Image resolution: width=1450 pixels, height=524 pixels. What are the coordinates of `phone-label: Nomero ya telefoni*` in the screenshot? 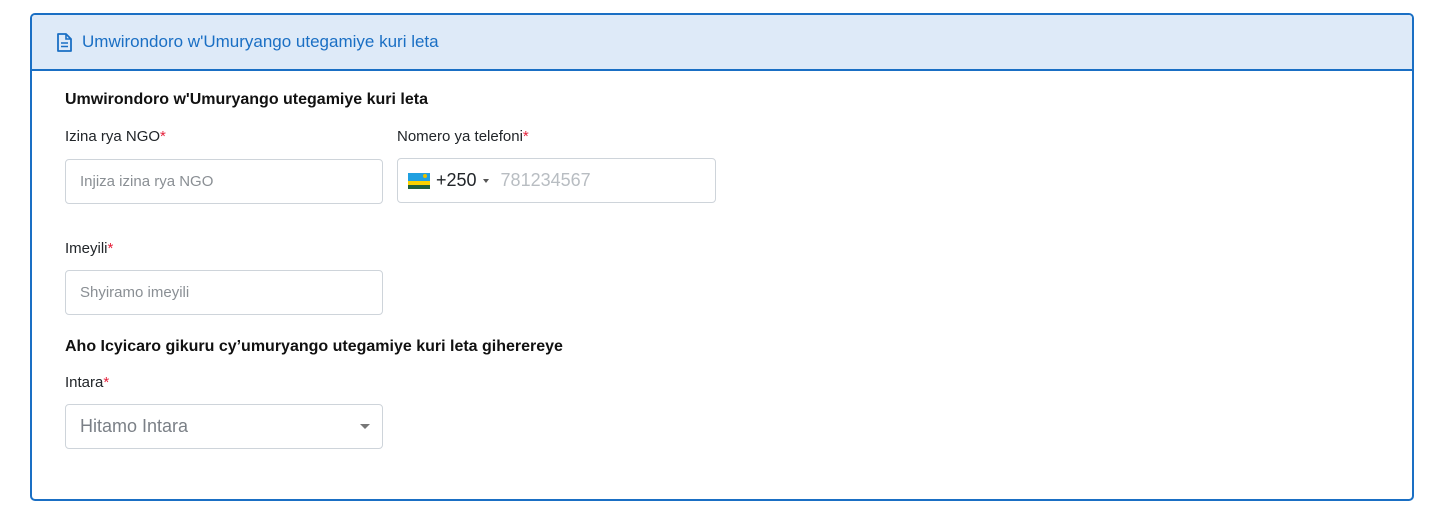 It's located at (463, 136).